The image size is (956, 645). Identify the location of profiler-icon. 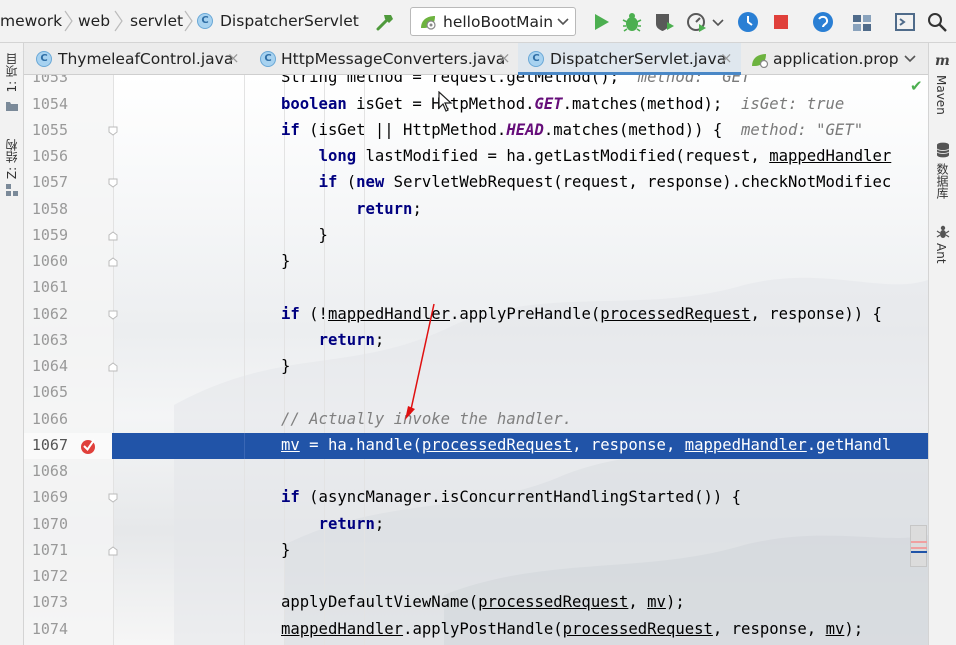
(697, 22).